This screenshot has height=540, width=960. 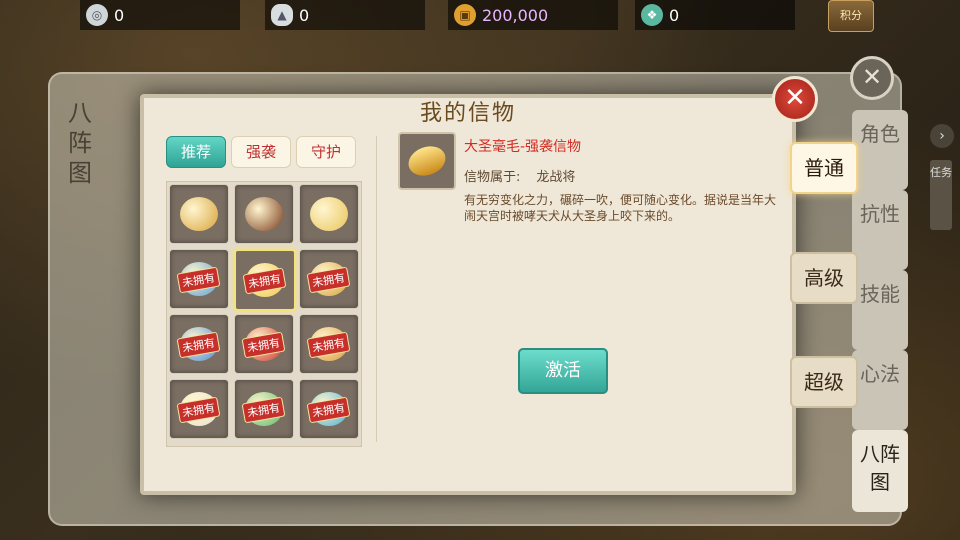 What do you see at coordinates (872, 78) in the screenshot?
I see `back-close-button: ✕` at bounding box center [872, 78].